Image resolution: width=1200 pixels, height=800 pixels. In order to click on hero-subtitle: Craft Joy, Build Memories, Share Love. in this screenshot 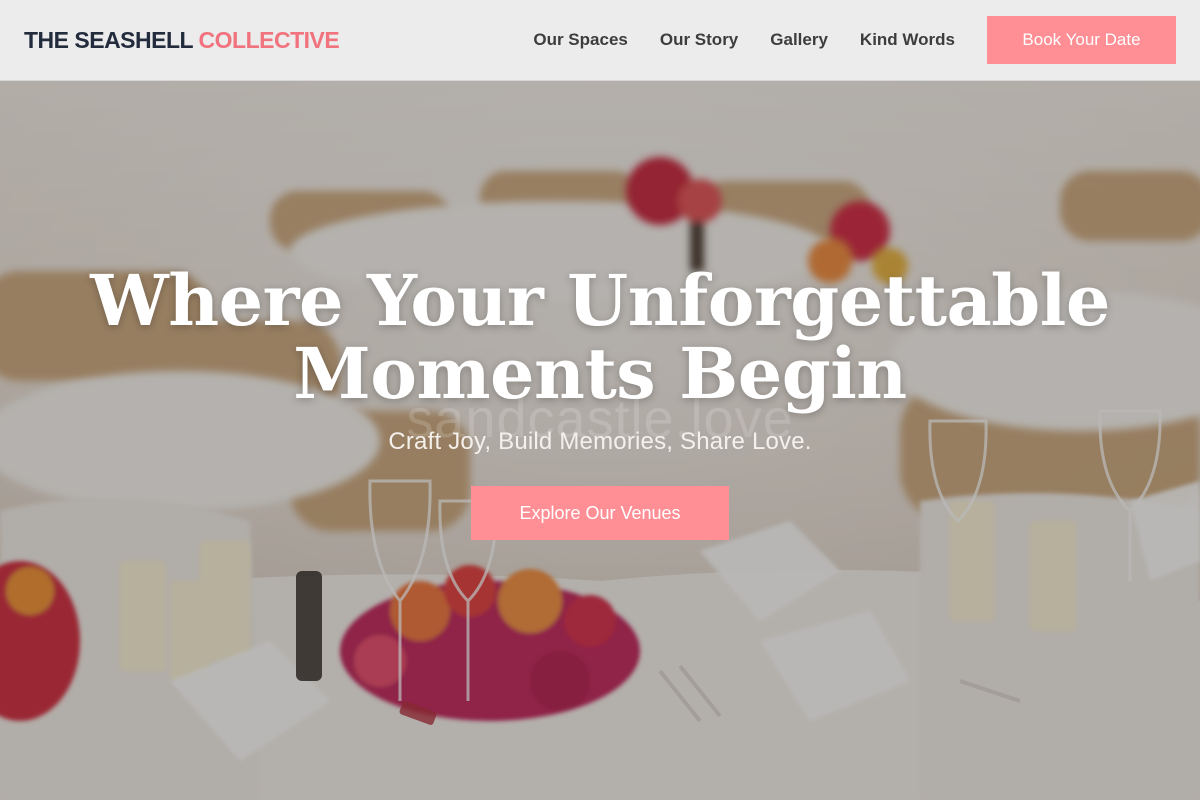, I will do `click(600, 441)`.